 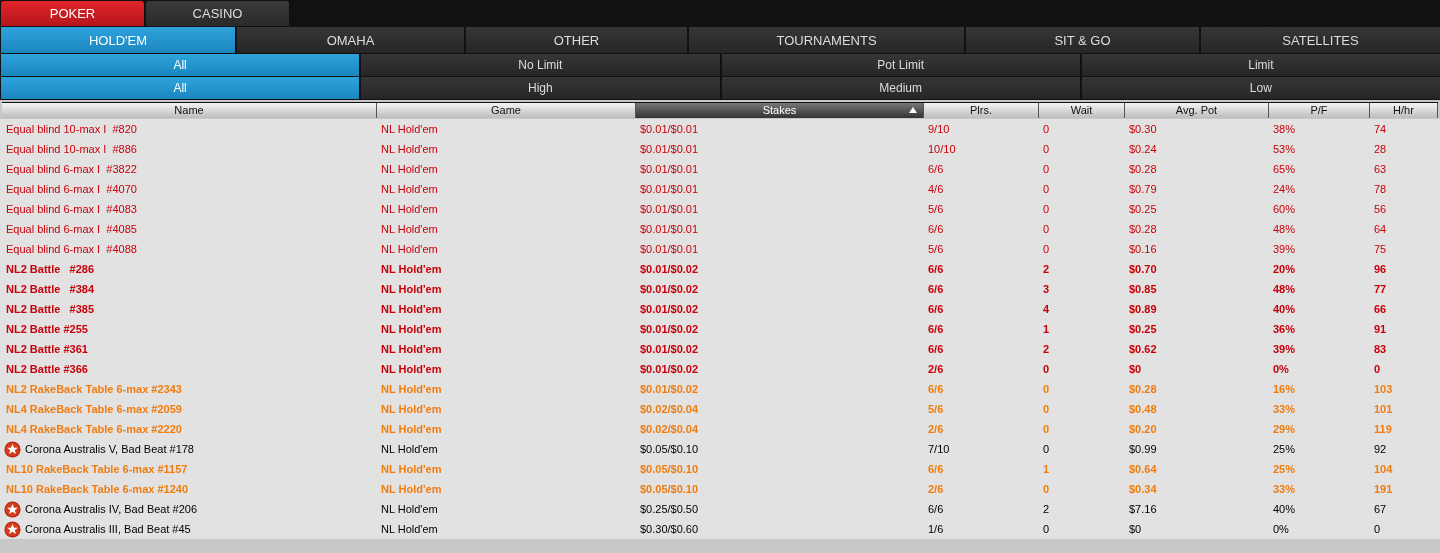 I want to click on limit-filter-tab: Limit, so click(x=1260, y=65).